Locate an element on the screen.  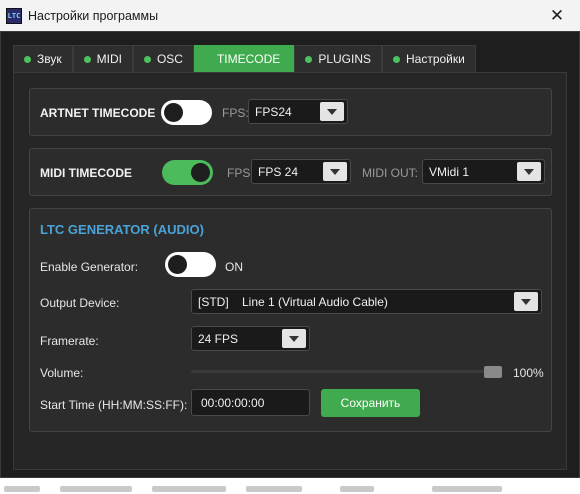
tab-label: PLUGINS is located at coordinates (344, 59).